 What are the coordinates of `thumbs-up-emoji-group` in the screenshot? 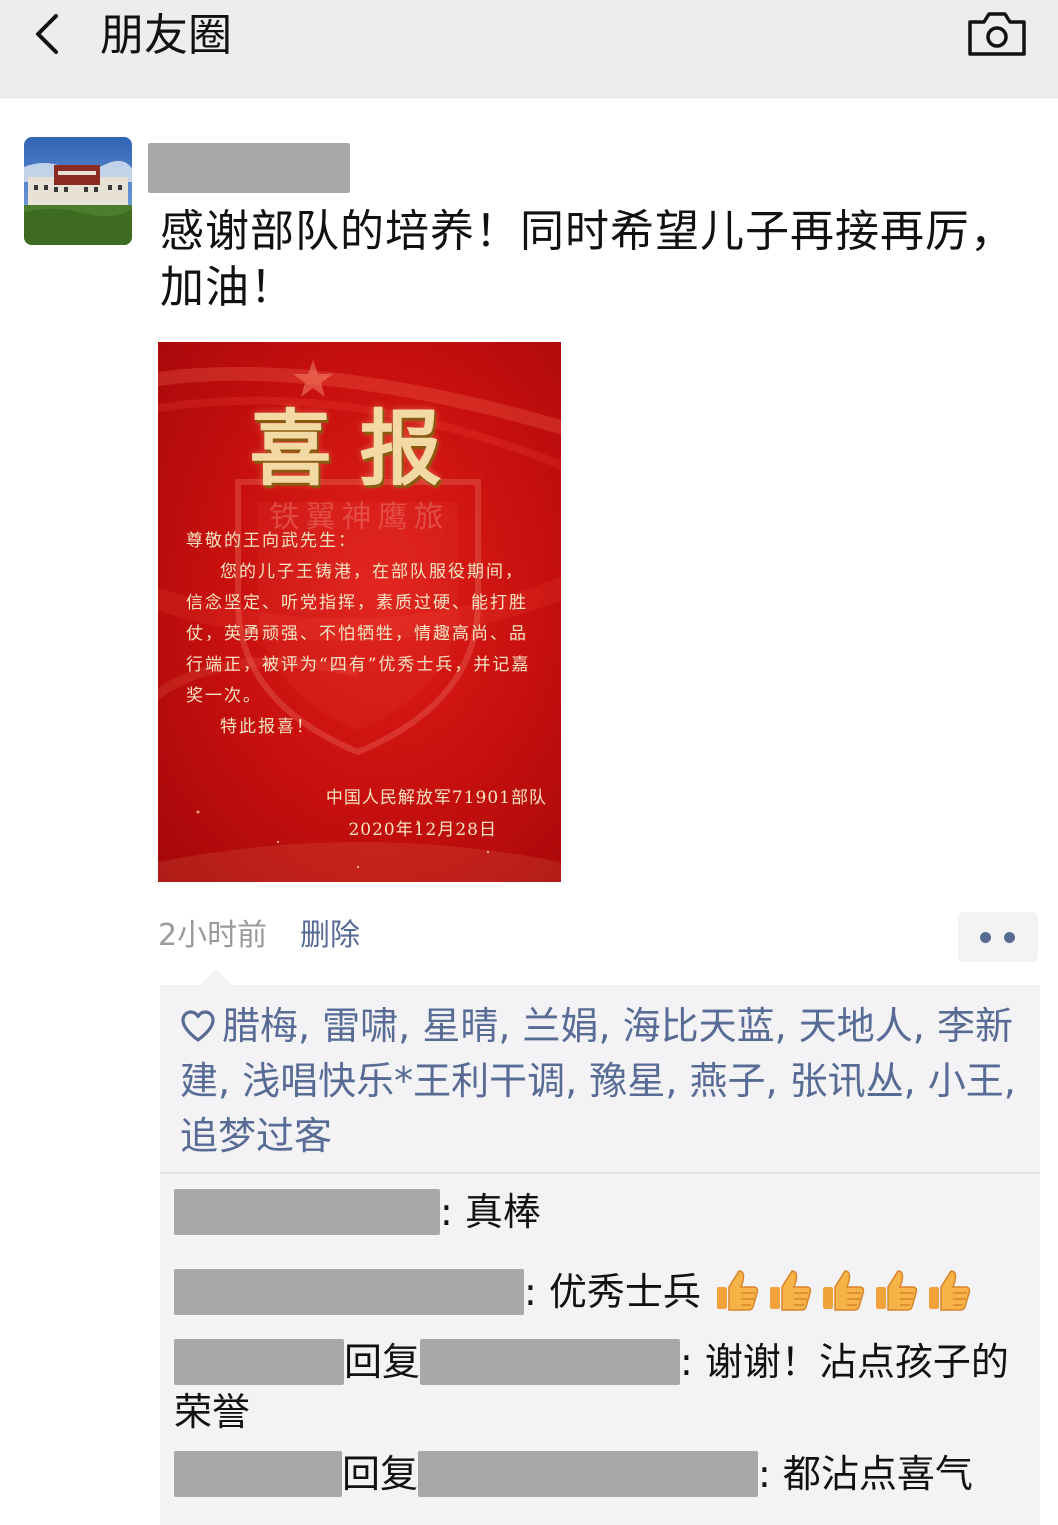 It's located at (845, 1295).